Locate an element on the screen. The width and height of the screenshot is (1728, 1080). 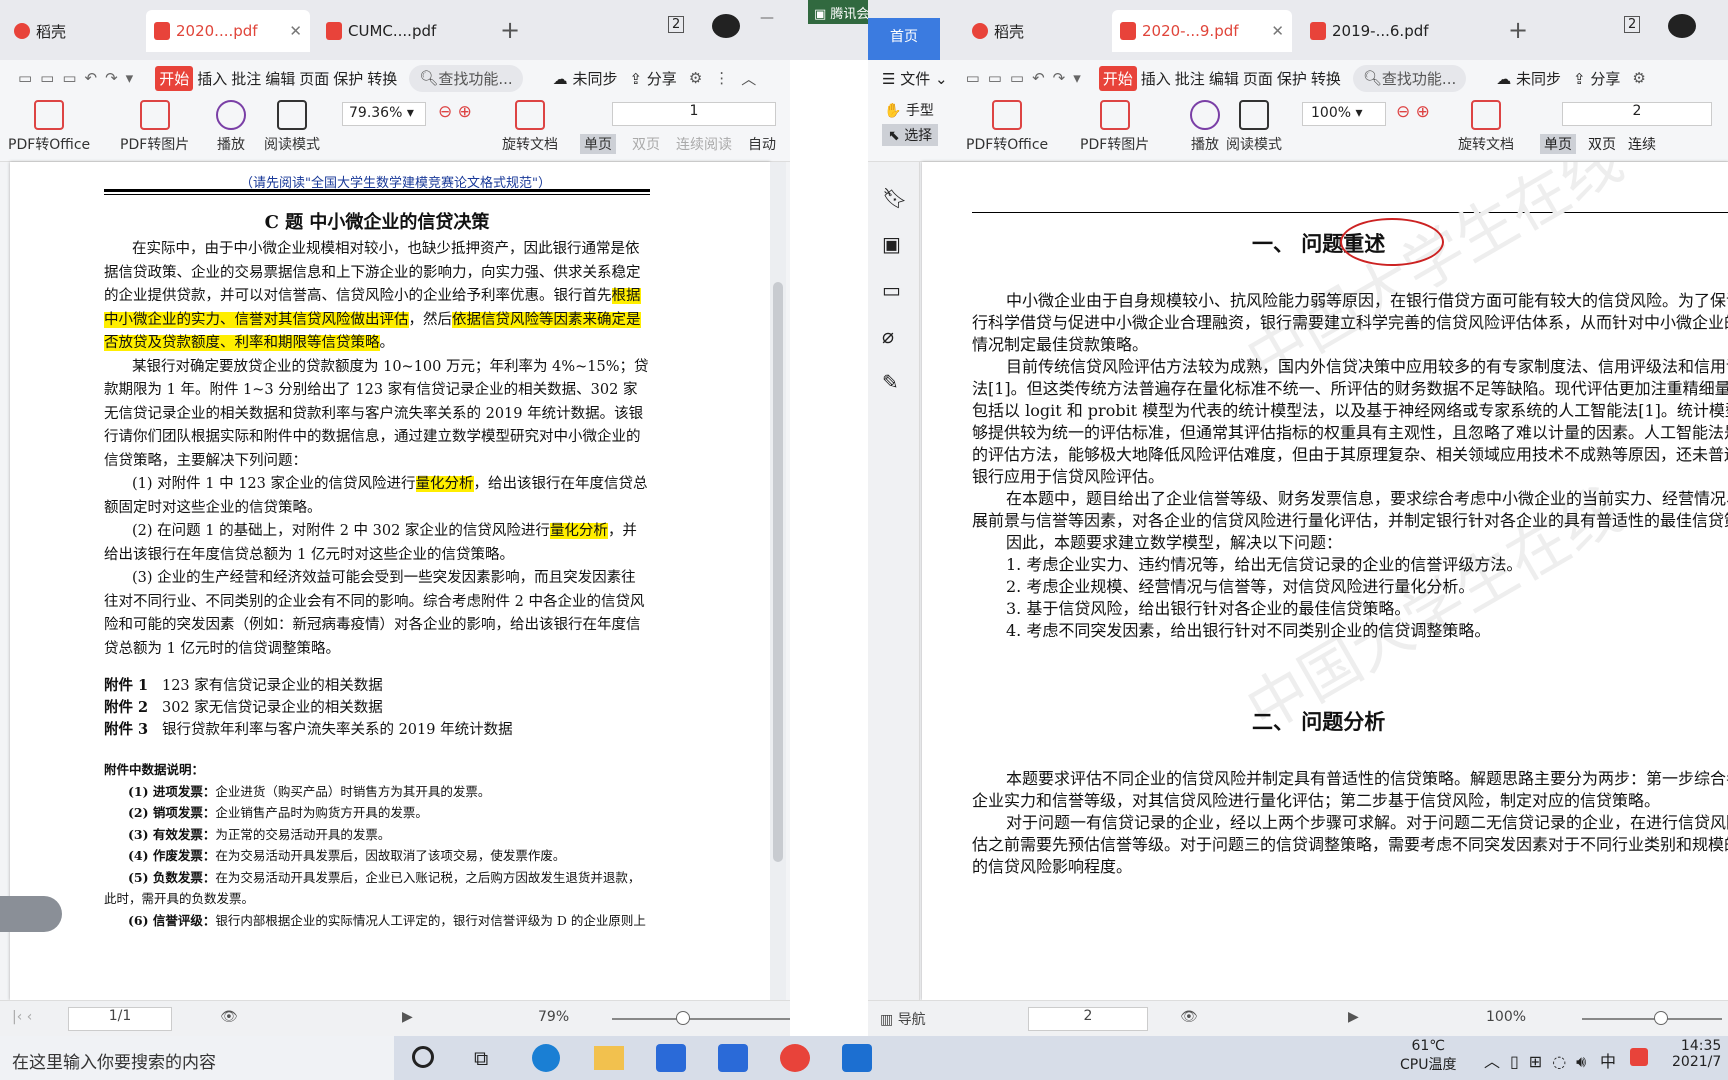
edge-icon is located at coordinates (546, 1058).